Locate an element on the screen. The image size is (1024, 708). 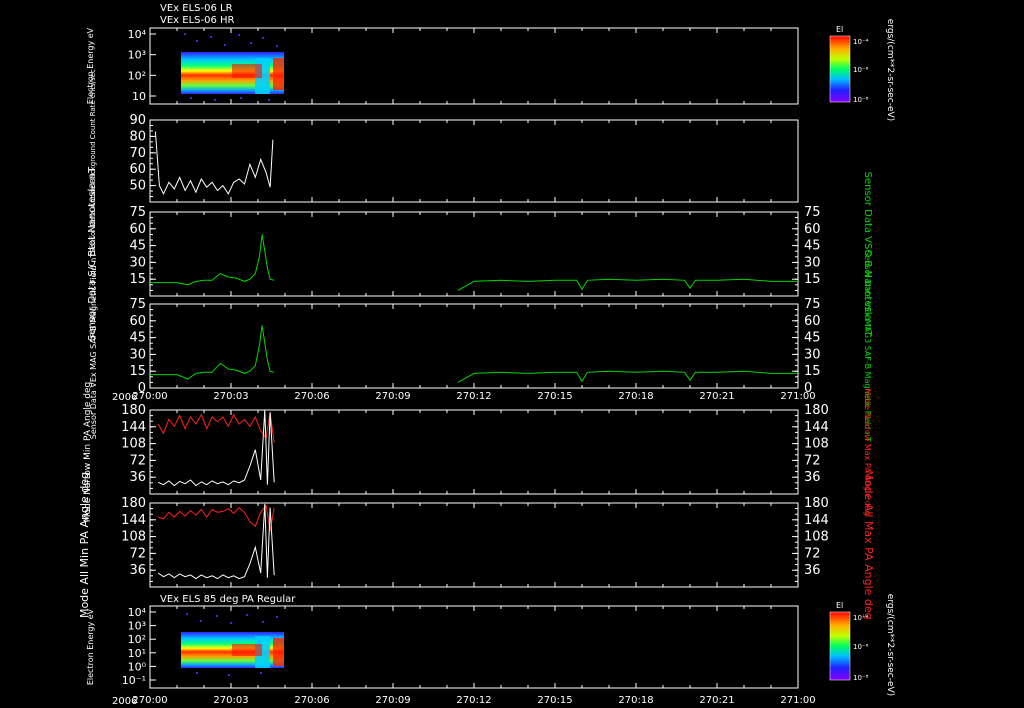
header-line1: VEx ELS-06 LR is located at coordinates (196, 8).